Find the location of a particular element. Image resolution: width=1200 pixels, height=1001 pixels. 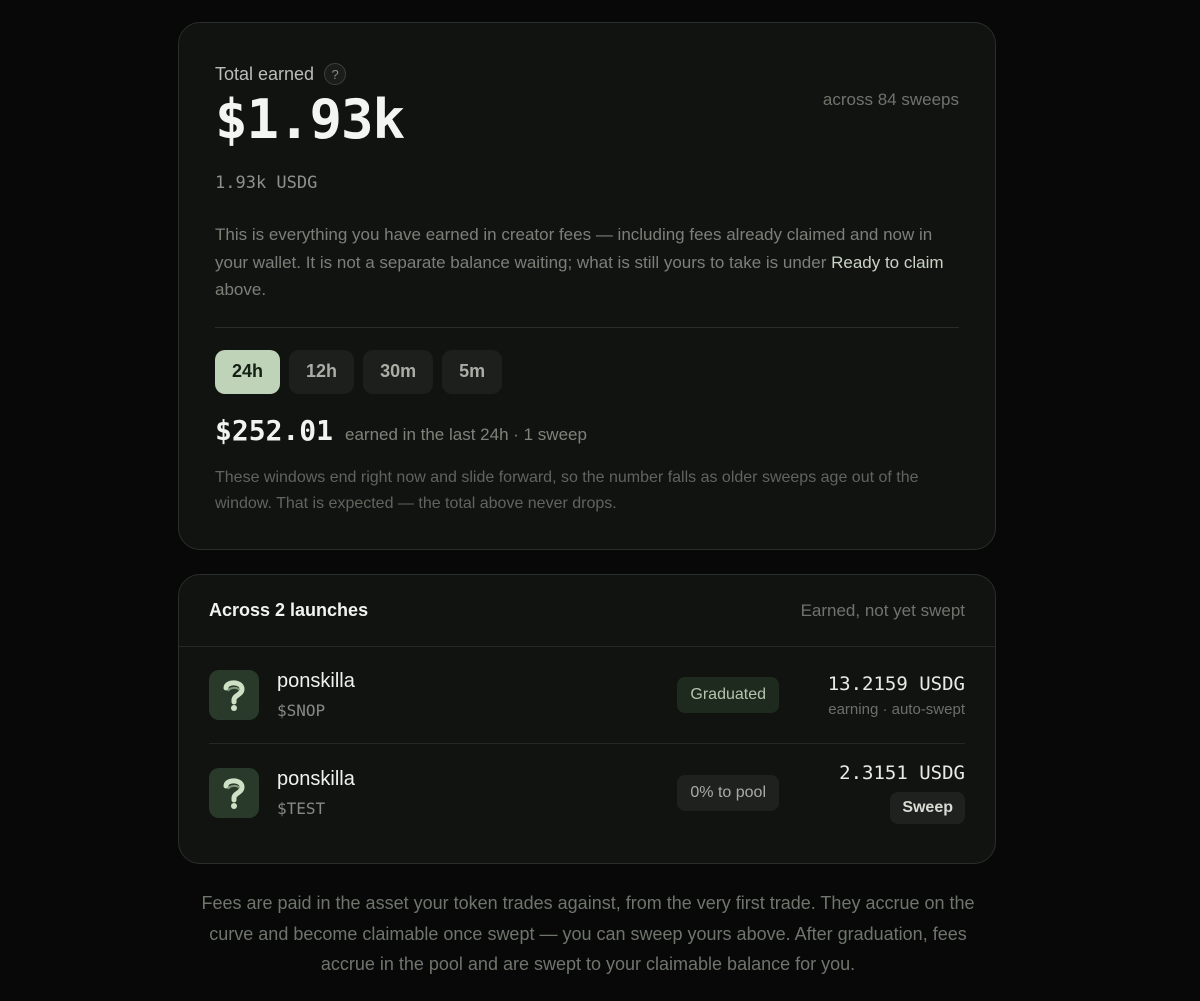

window-24h-button: 24h is located at coordinates (248, 371).